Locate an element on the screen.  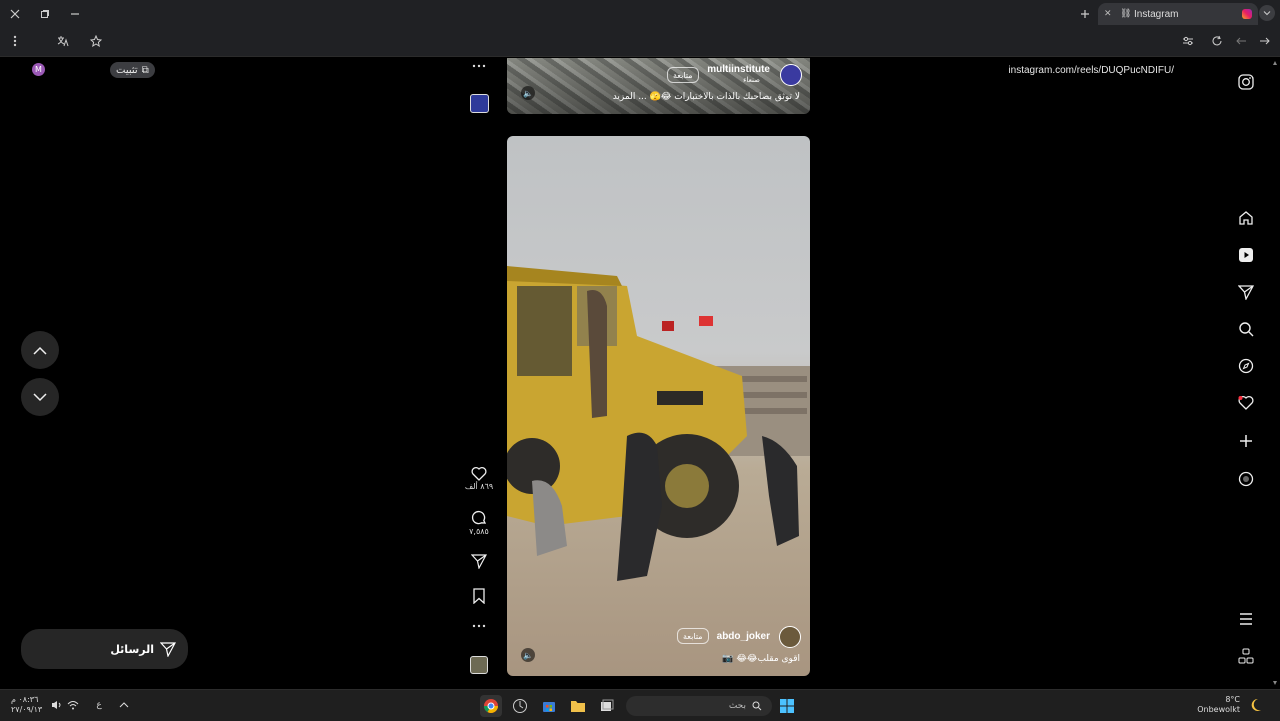
nav-notifications-icon is located at coordinates (1246, 403).